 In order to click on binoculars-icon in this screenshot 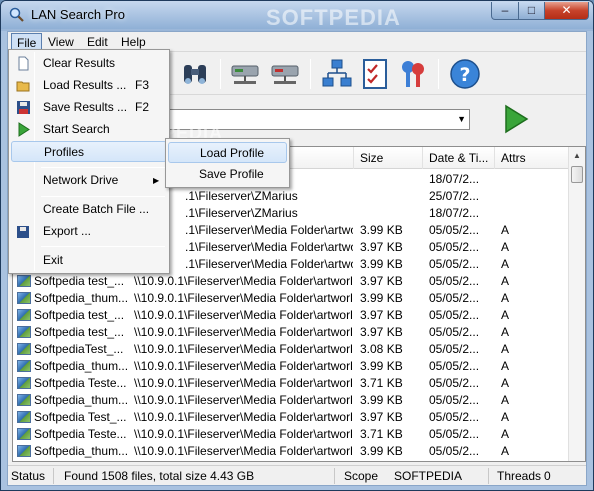, I will do `click(195, 74)`.